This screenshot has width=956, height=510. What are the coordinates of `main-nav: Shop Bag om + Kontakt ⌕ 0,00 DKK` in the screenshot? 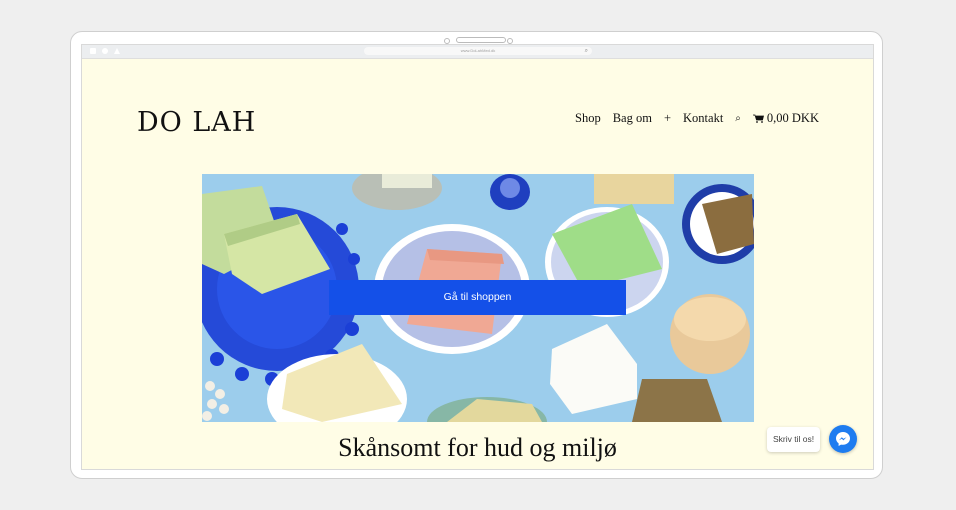 It's located at (697, 118).